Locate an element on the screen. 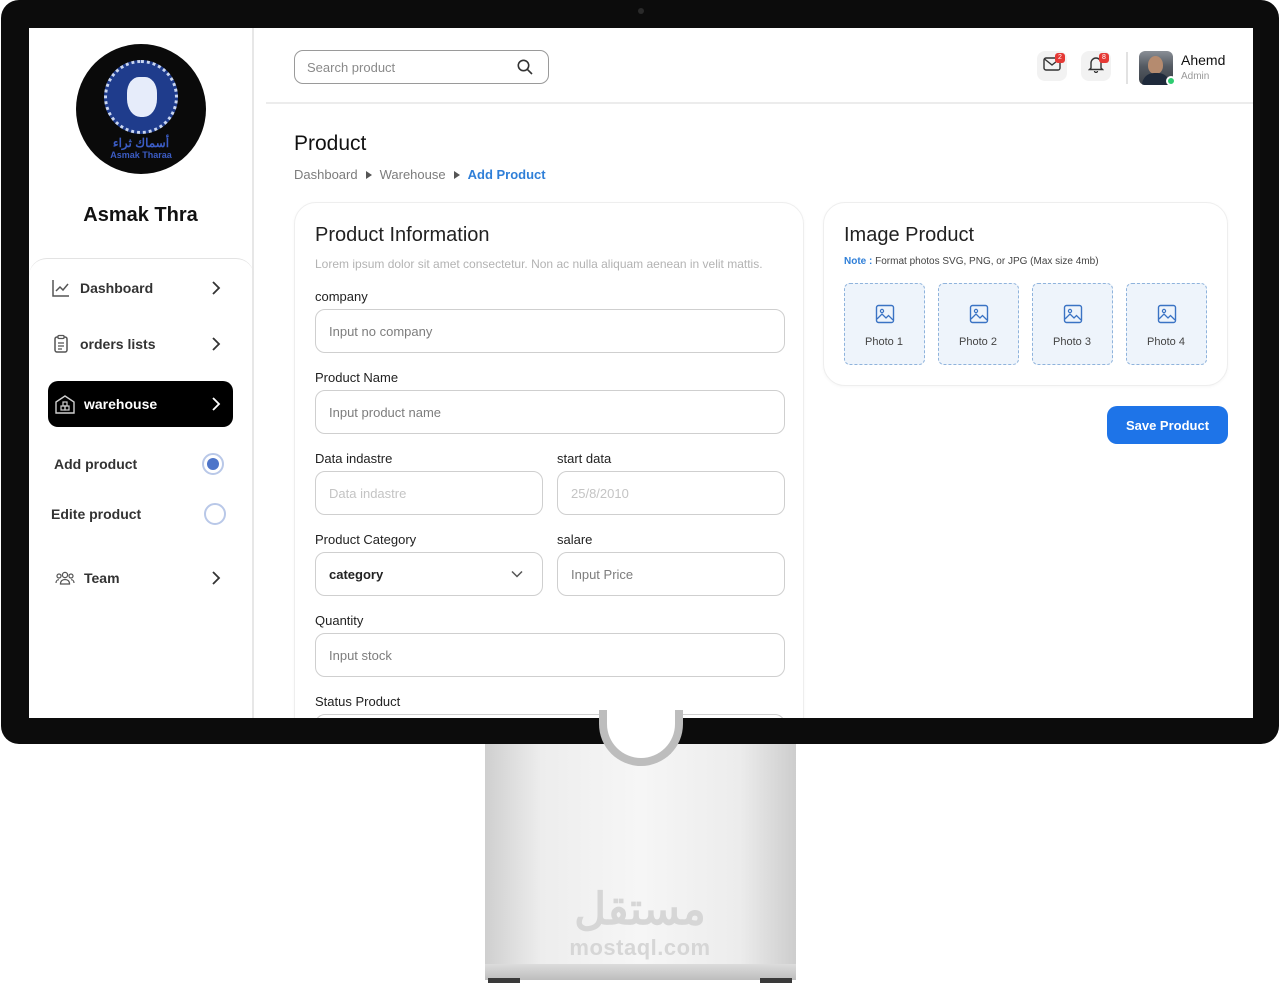 The image size is (1280, 983). start-data-label: start data is located at coordinates (584, 458).